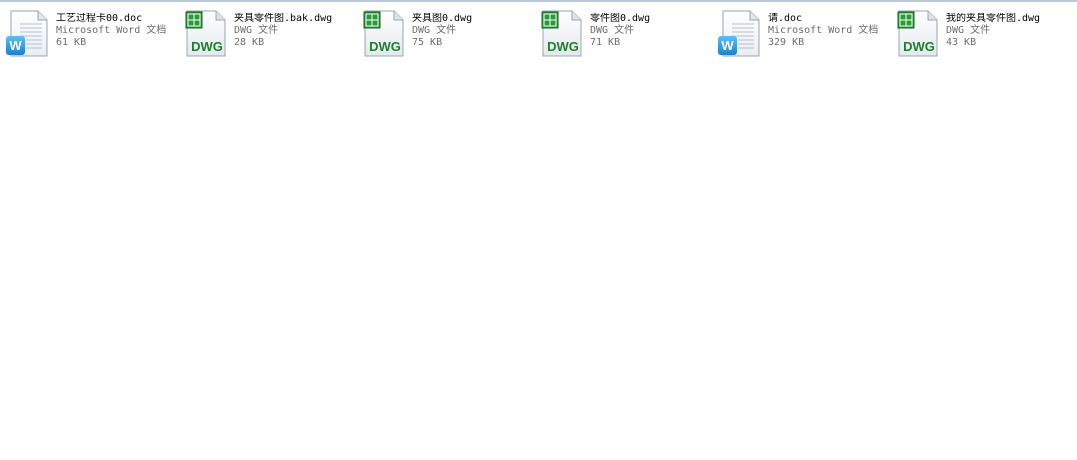  I want to click on file-size: 61 KB, so click(71, 42).